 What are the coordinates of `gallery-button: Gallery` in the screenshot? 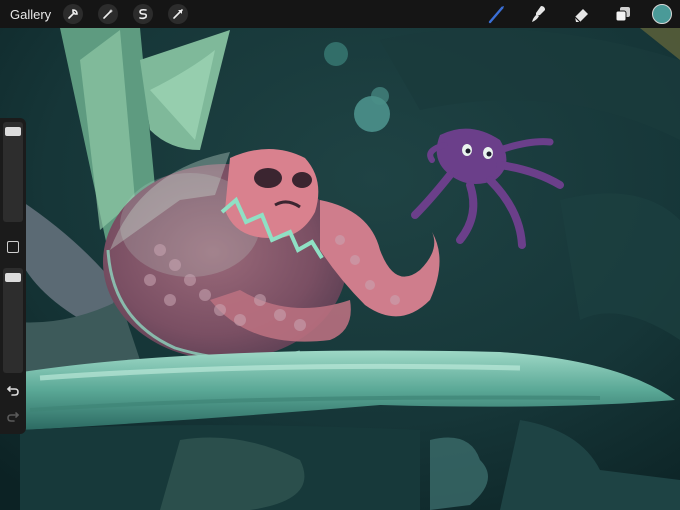 It's located at (30, 14).